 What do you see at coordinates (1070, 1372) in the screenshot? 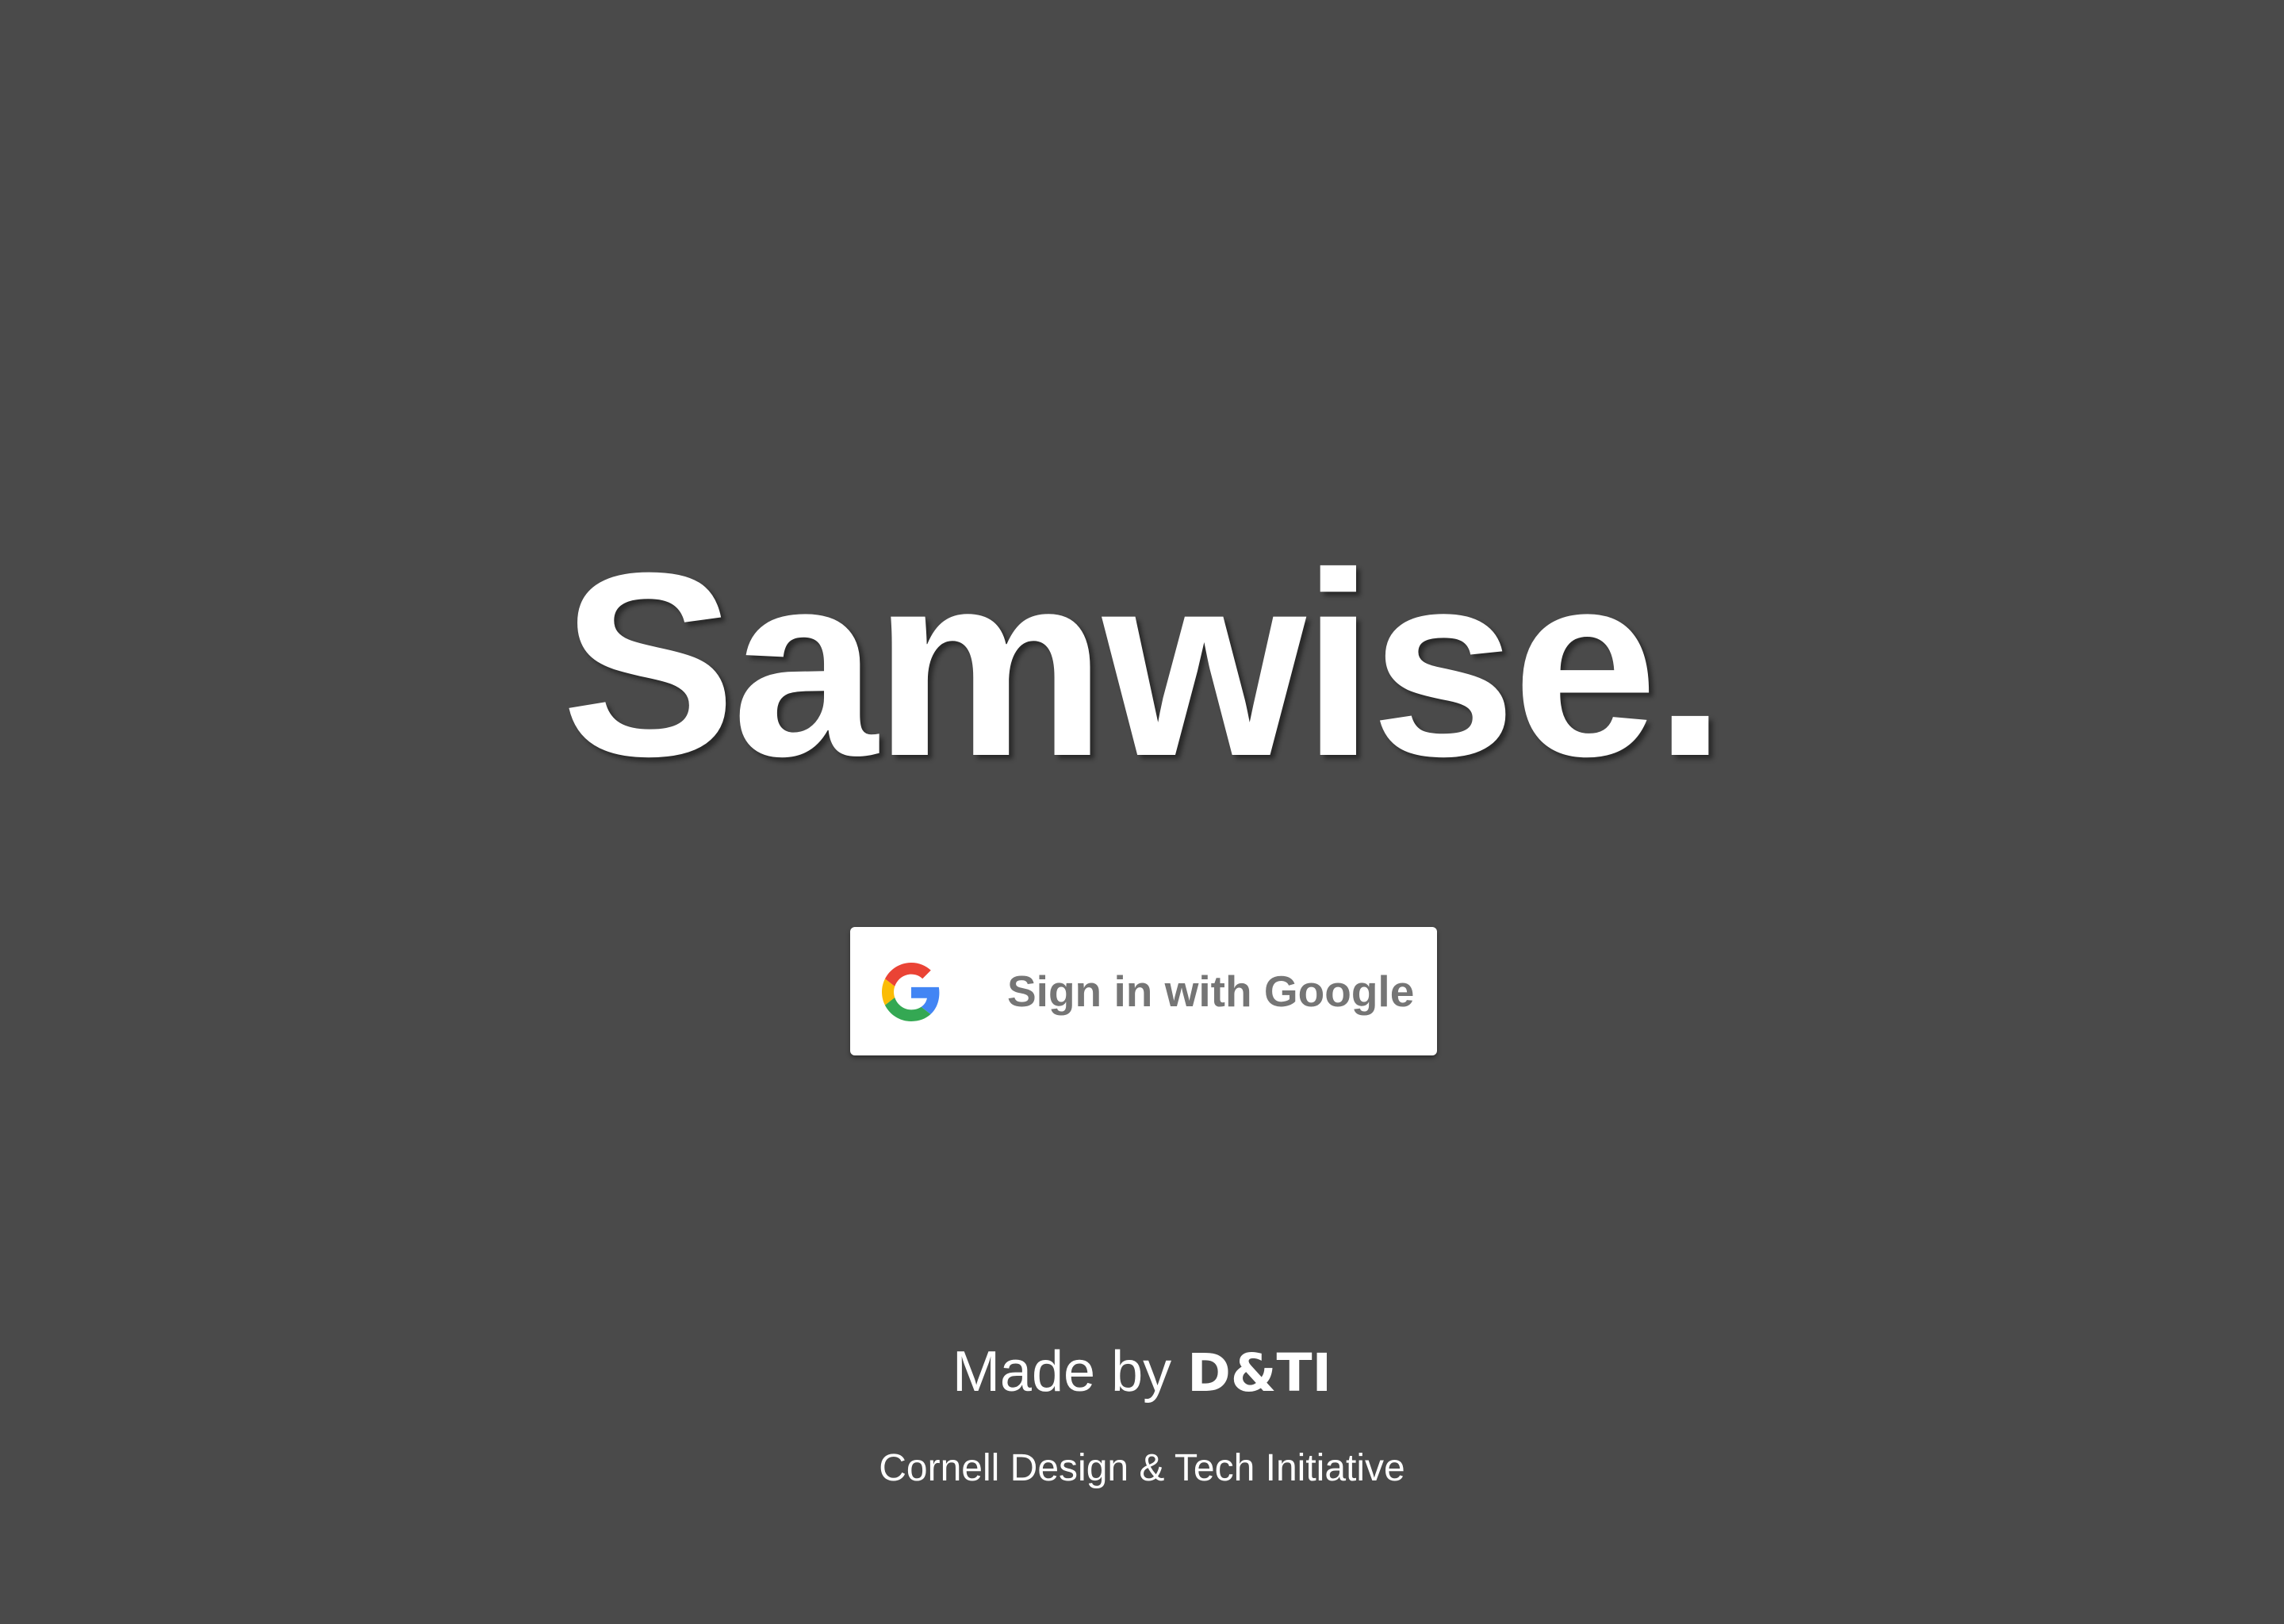
I see `made-by-prefix: Made by` at bounding box center [1070, 1372].